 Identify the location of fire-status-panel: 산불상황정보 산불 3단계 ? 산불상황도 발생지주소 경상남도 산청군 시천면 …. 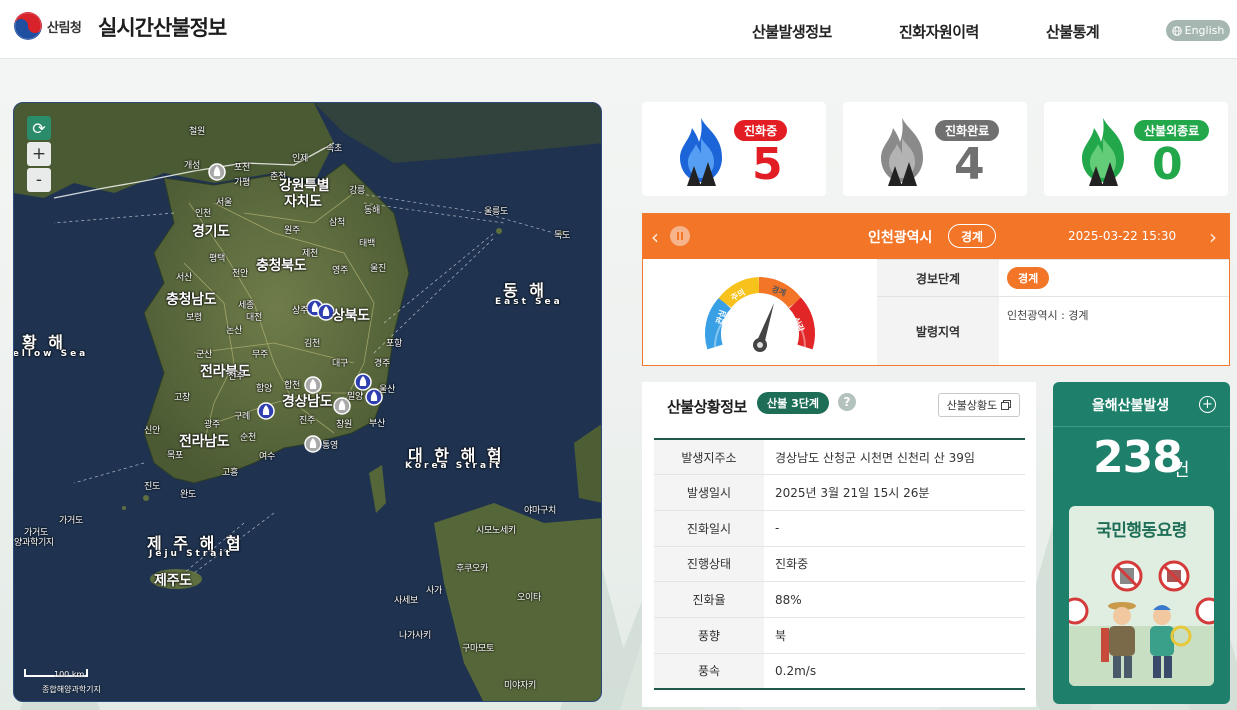
(839, 544).